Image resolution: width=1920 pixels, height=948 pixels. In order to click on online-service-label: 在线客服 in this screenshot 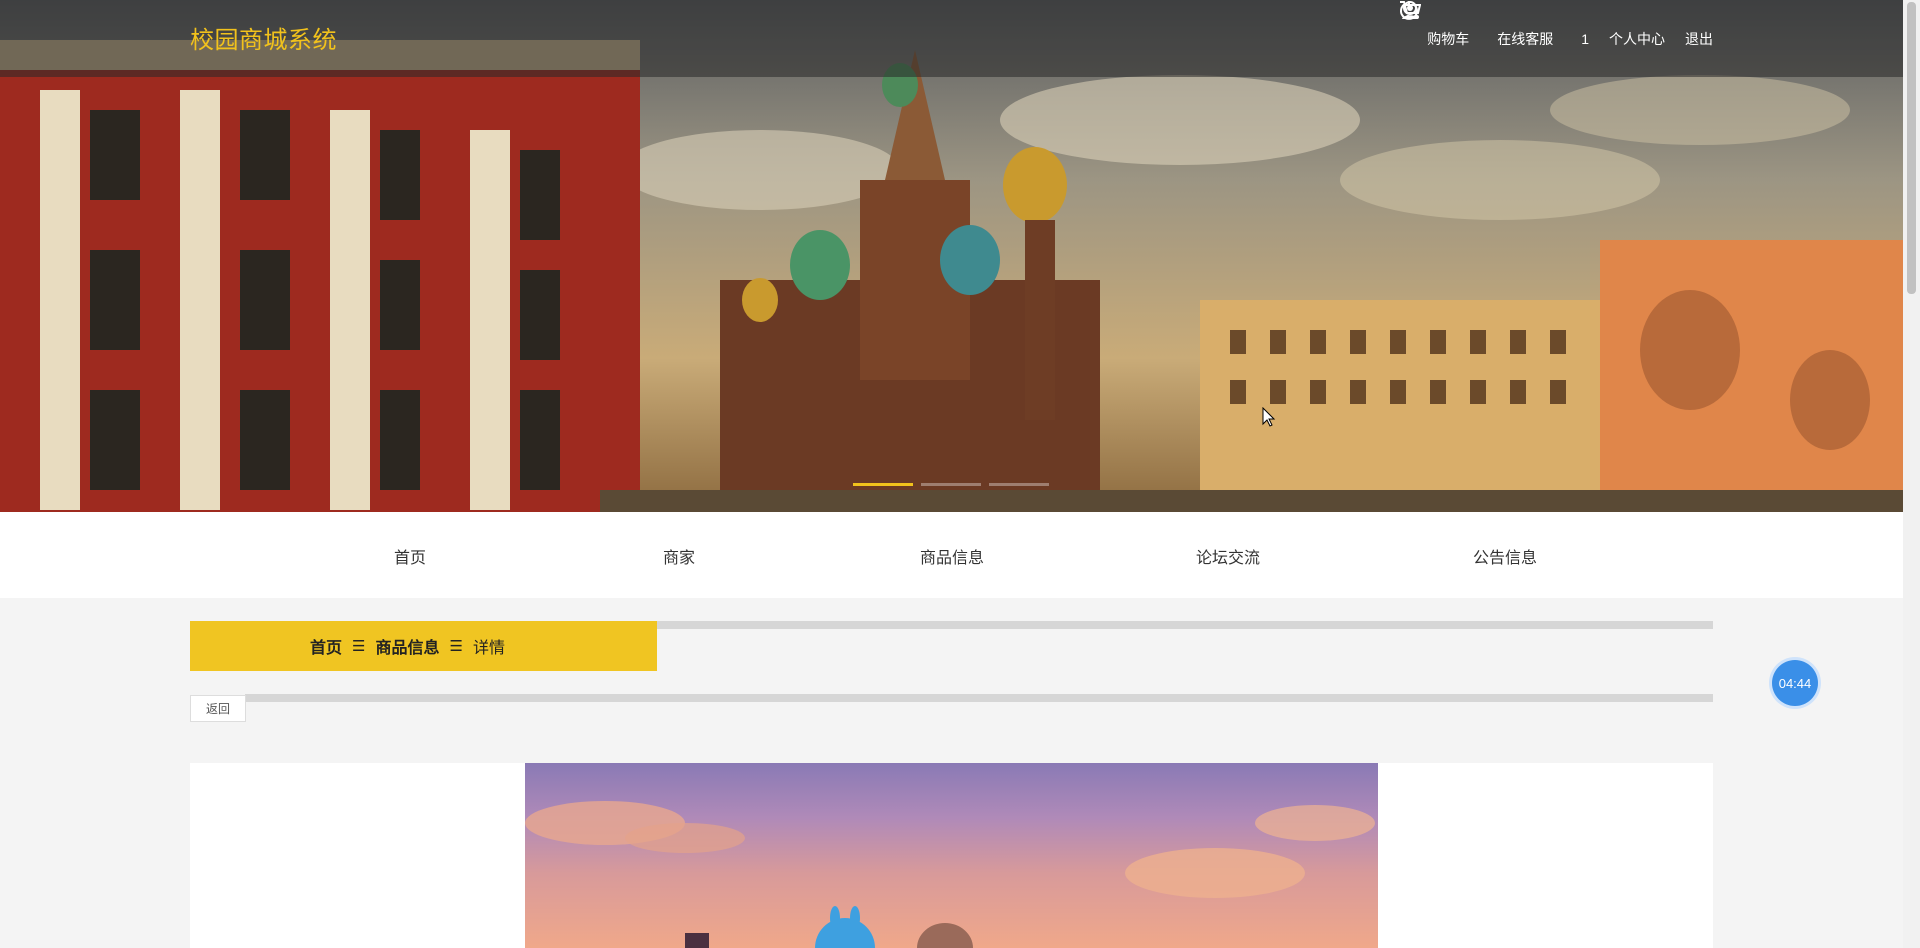, I will do `click(1525, 38)`.